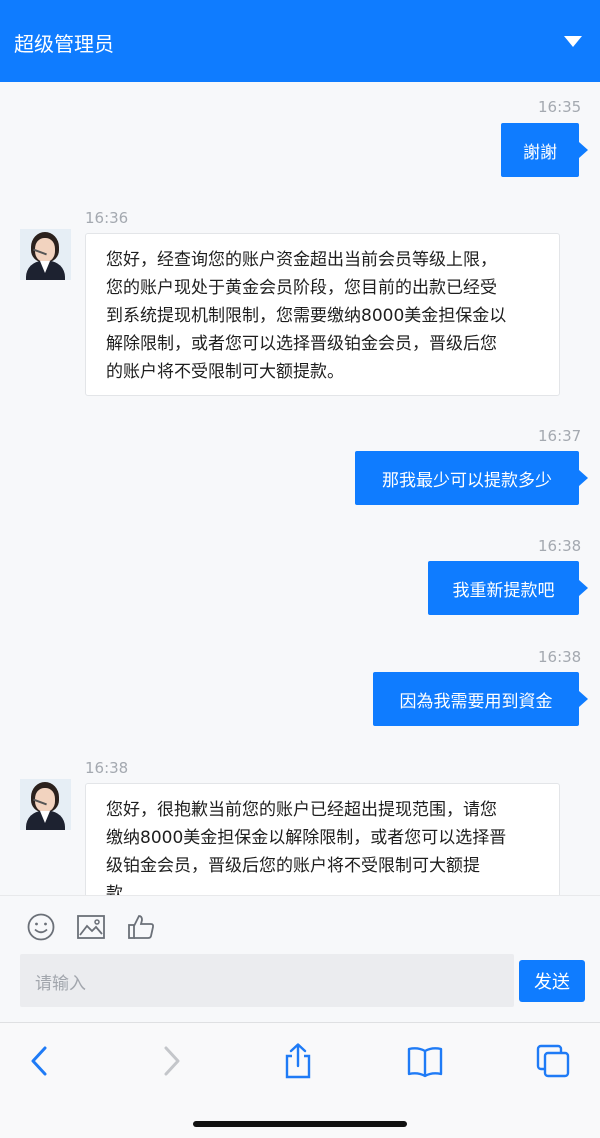 Image resolution: width=600 pixels, height=1138 pixels. Describe the element at coordinates (301, 260) in the screenshot. I see `message-line: 您好，经查询您的账户资金超出当前会员等级上限，` at that location.